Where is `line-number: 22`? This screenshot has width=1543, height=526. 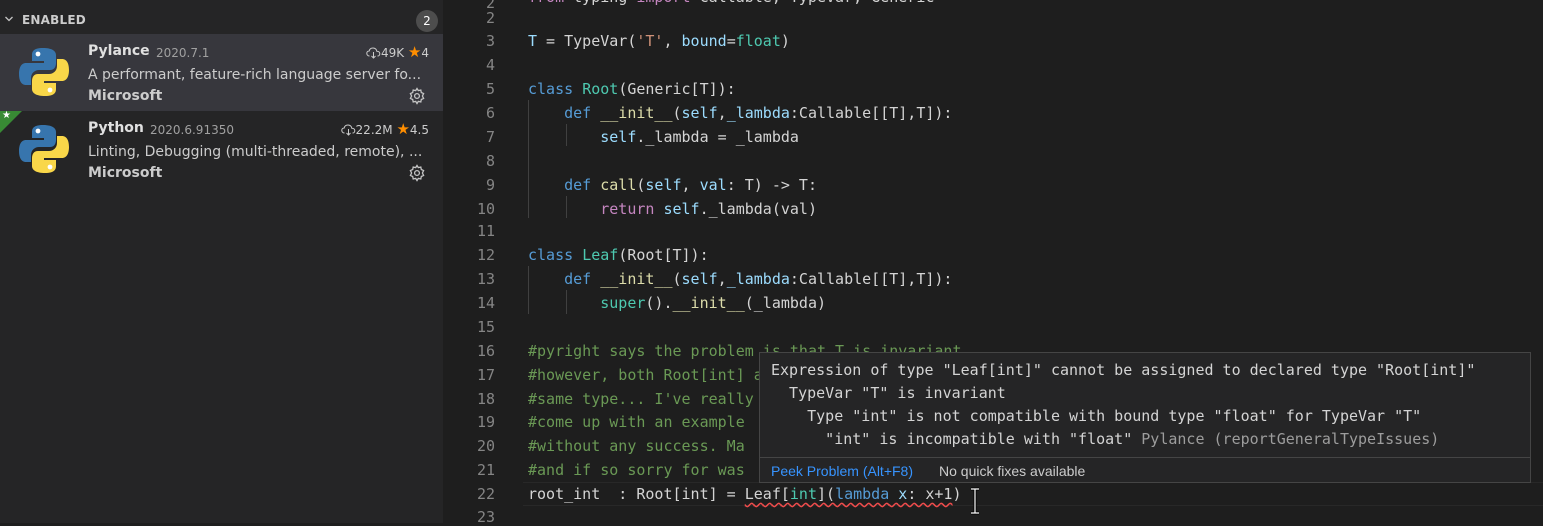
line-number: 22 is located at coordinates (485, 494).